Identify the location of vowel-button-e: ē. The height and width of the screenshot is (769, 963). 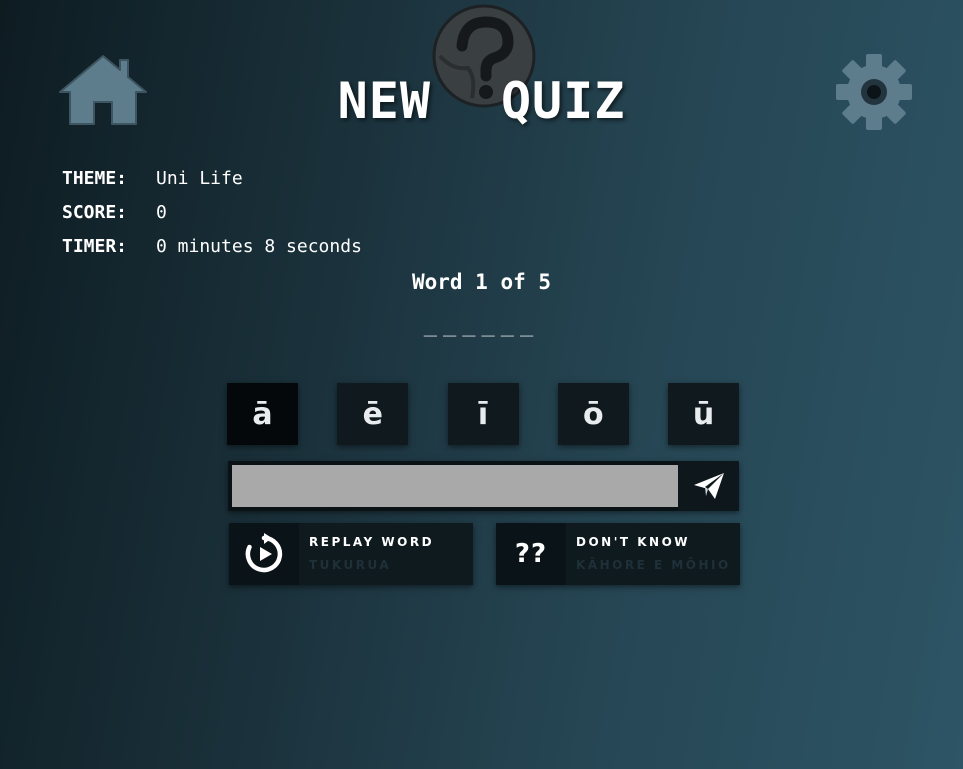
(373, 414).